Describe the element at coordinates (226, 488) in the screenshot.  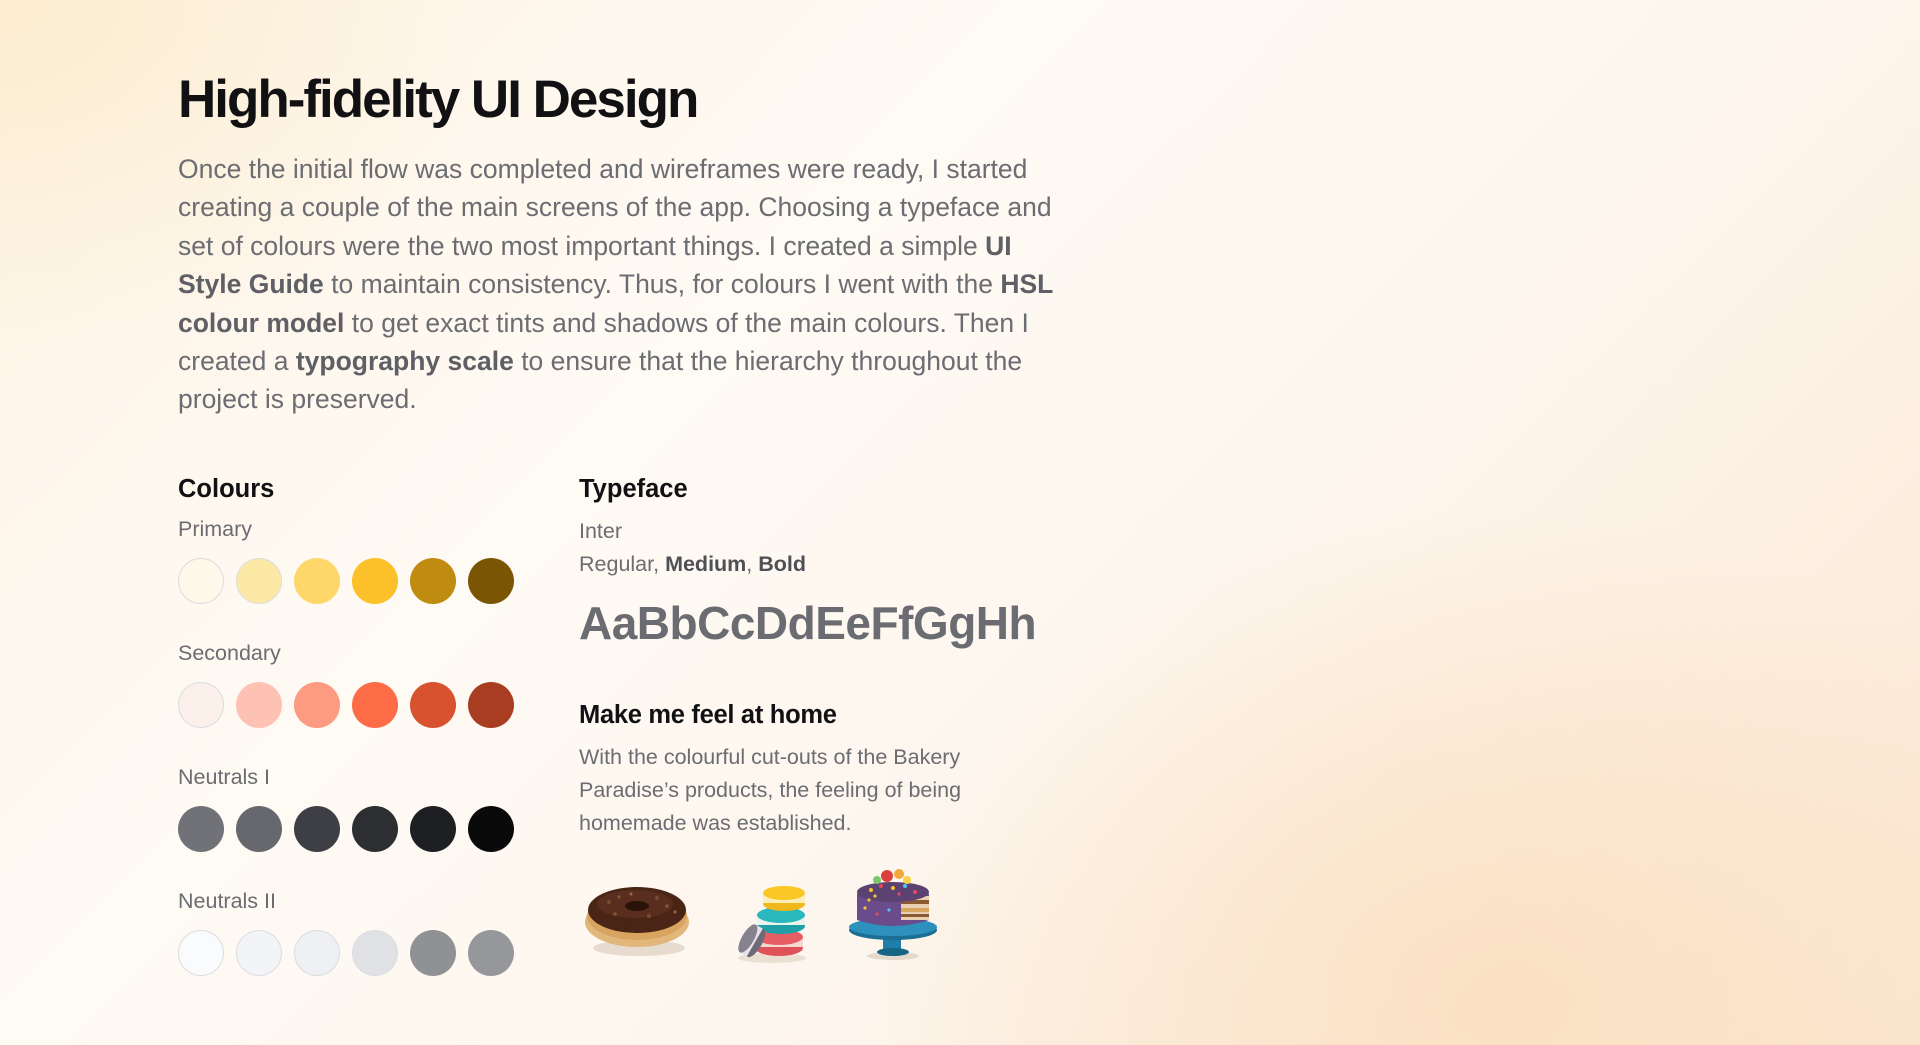
I see `colours-title: Colours` at that location.